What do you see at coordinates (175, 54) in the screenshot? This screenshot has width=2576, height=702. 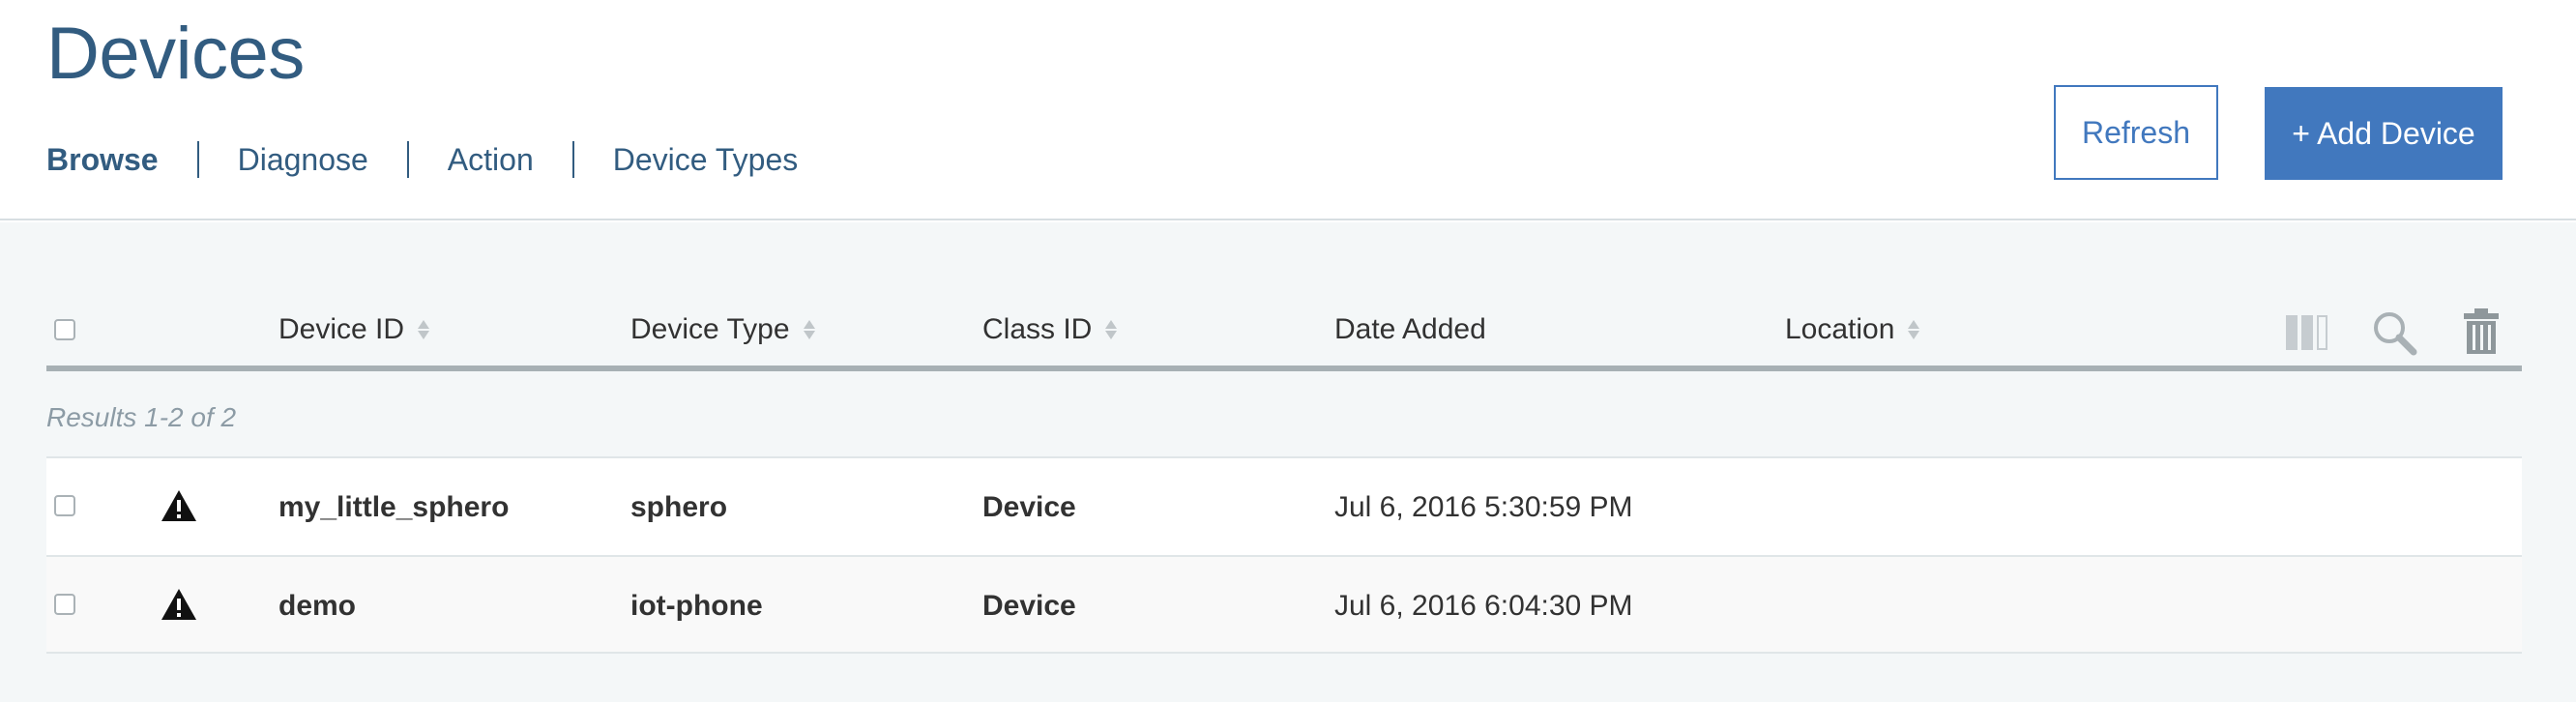 I see `page-title: Devices` at bounding box center [175, 54].